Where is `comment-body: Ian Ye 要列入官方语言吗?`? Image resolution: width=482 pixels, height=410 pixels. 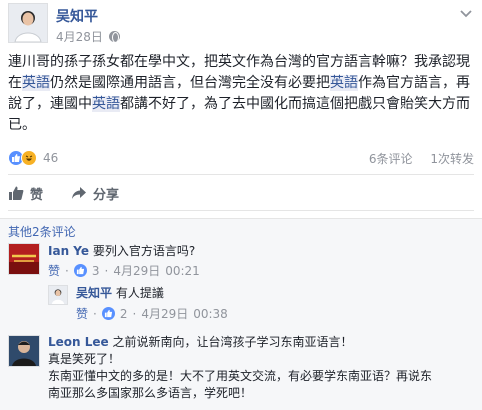 comment-body: Ian Ye 要列入官方语言吗? is located at coordinates (121, 251).